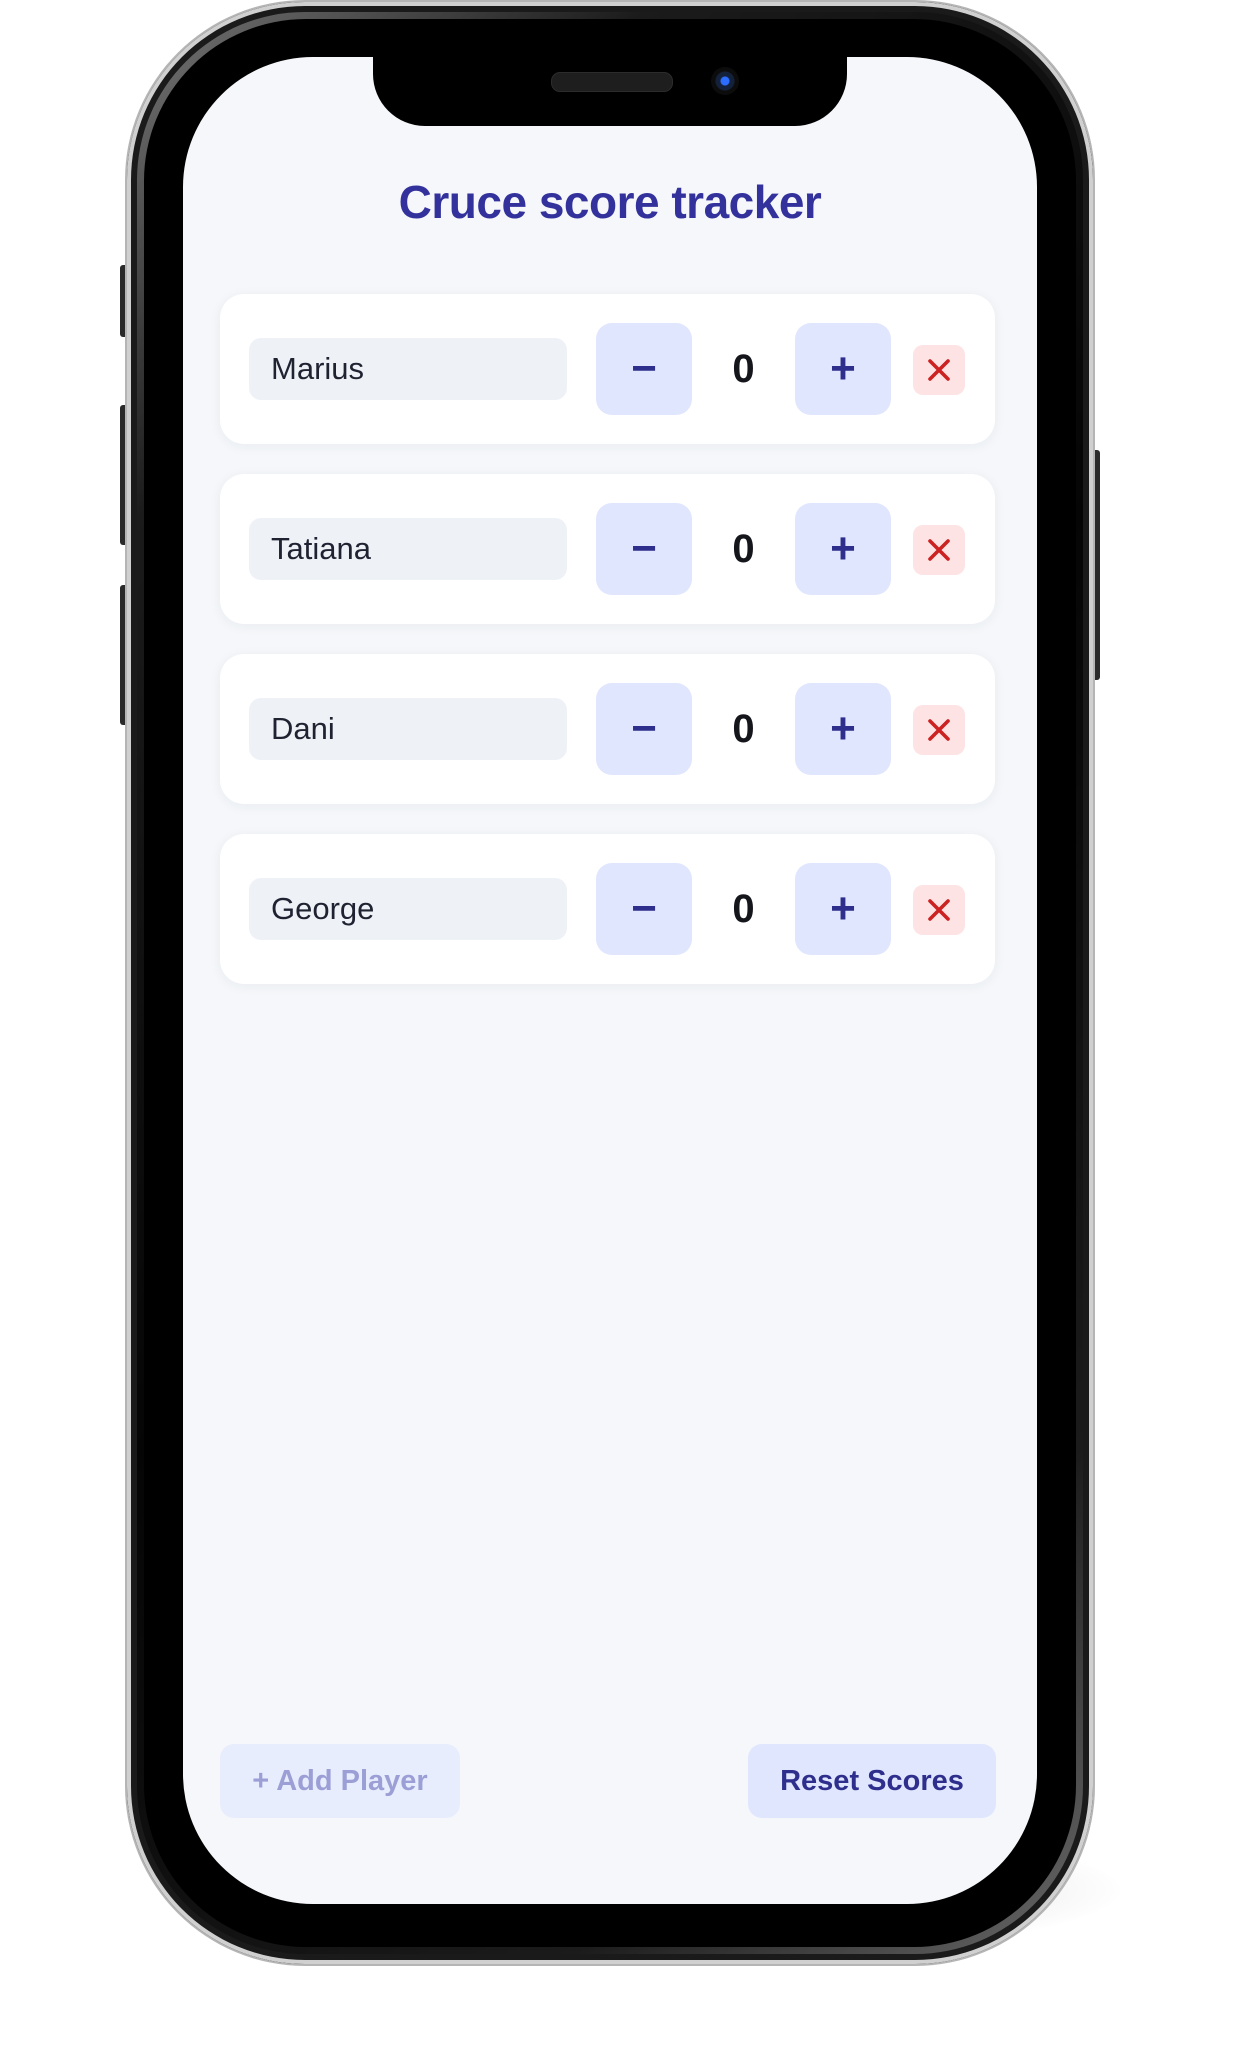 Image resolution: width=1242 pixels, height=2072 pixels. What do you see at coordinates (612, 82) in the screenshot?
I see `speaker-grille` at bounding box center [612, 82].